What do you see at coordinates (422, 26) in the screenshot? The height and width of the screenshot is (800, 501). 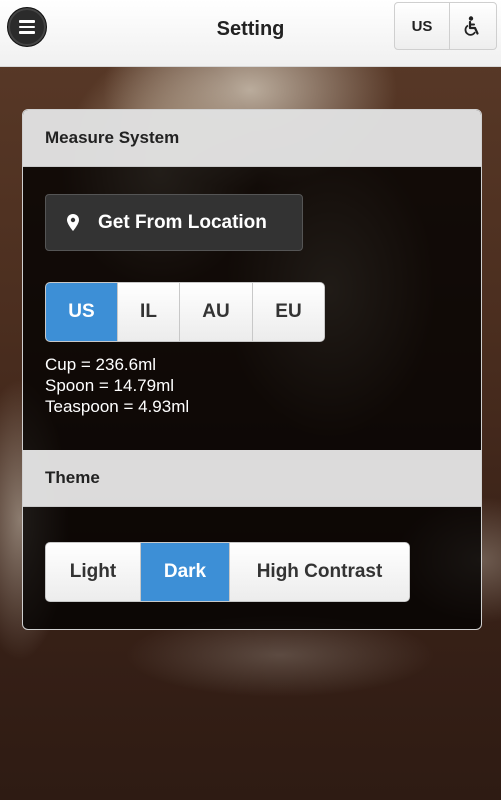 I see `unit-badge-button: US` at bounding box center [422, 26].